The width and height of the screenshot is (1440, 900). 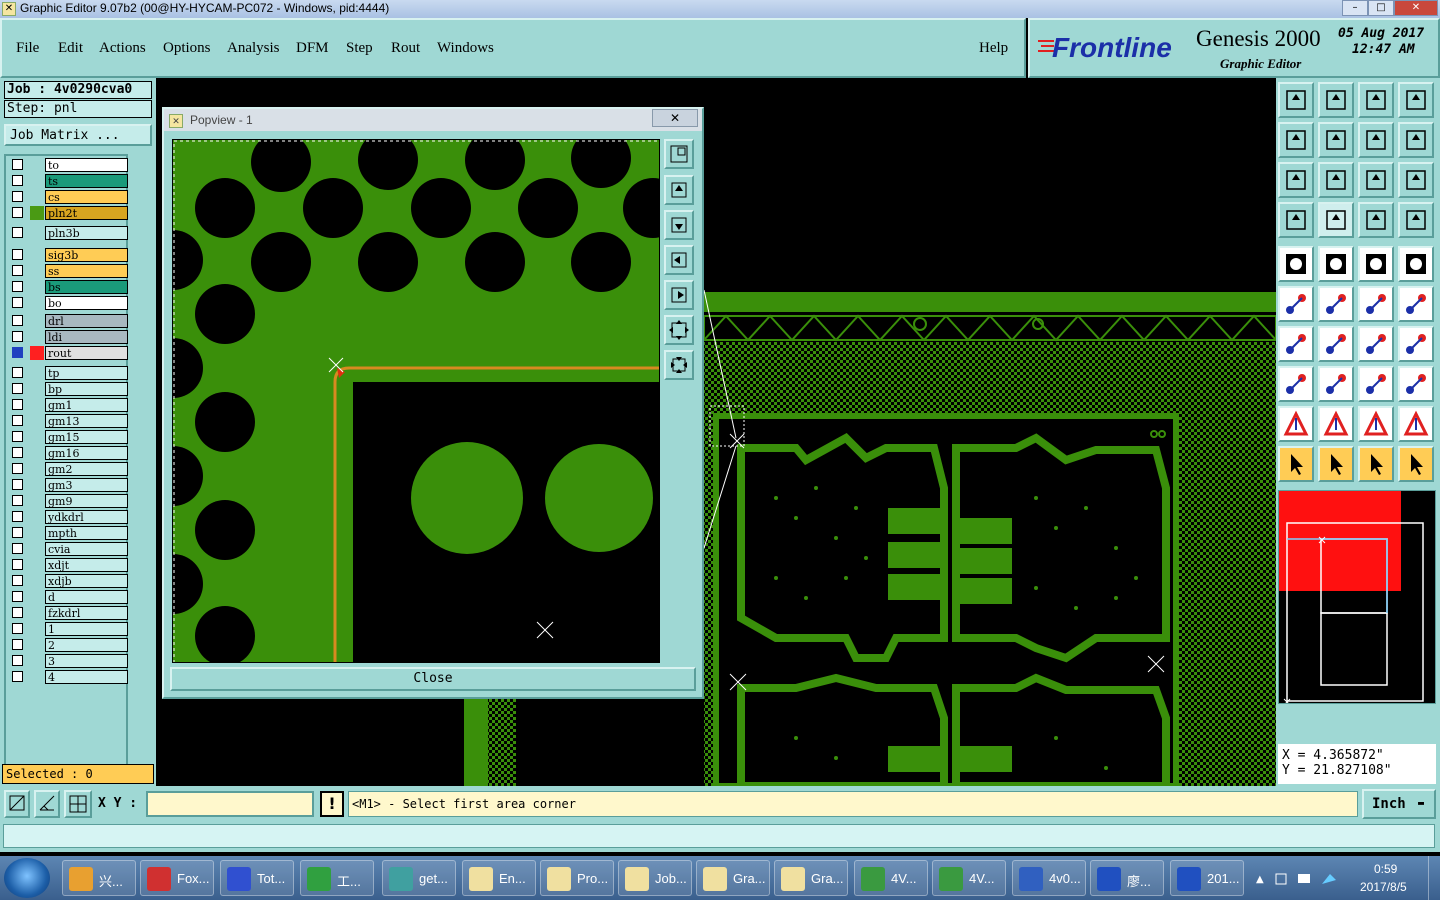 I want to click on layer-row: gm16, so click(x=69, y=453).